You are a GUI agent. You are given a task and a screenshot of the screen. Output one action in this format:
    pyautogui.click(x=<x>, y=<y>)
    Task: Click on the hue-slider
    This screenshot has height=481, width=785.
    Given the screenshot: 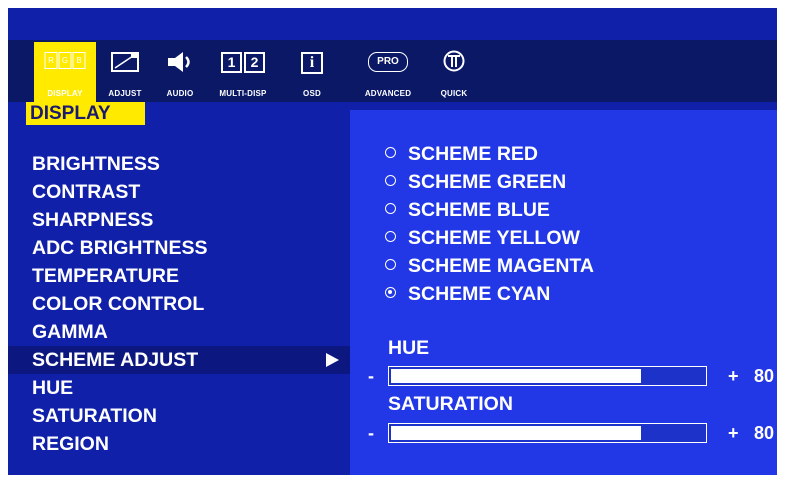 What is the action you would take?
    pyautogui.click(x=547, y=376)
    